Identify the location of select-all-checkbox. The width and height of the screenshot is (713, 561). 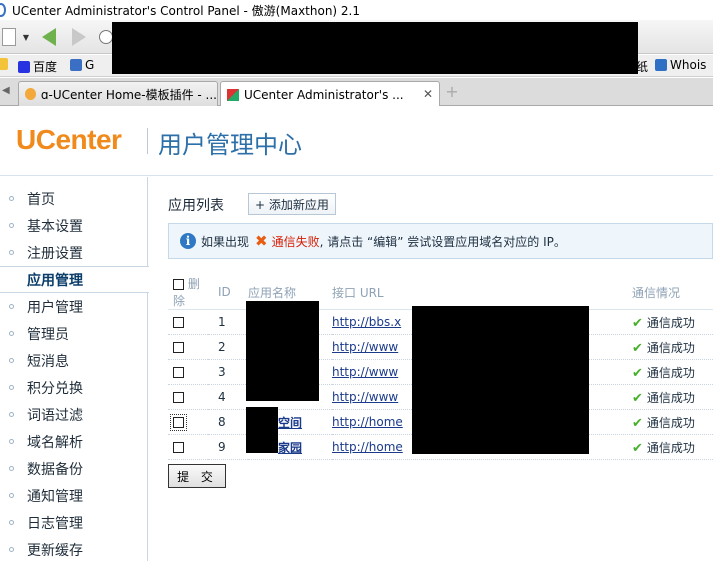
(178, 284).